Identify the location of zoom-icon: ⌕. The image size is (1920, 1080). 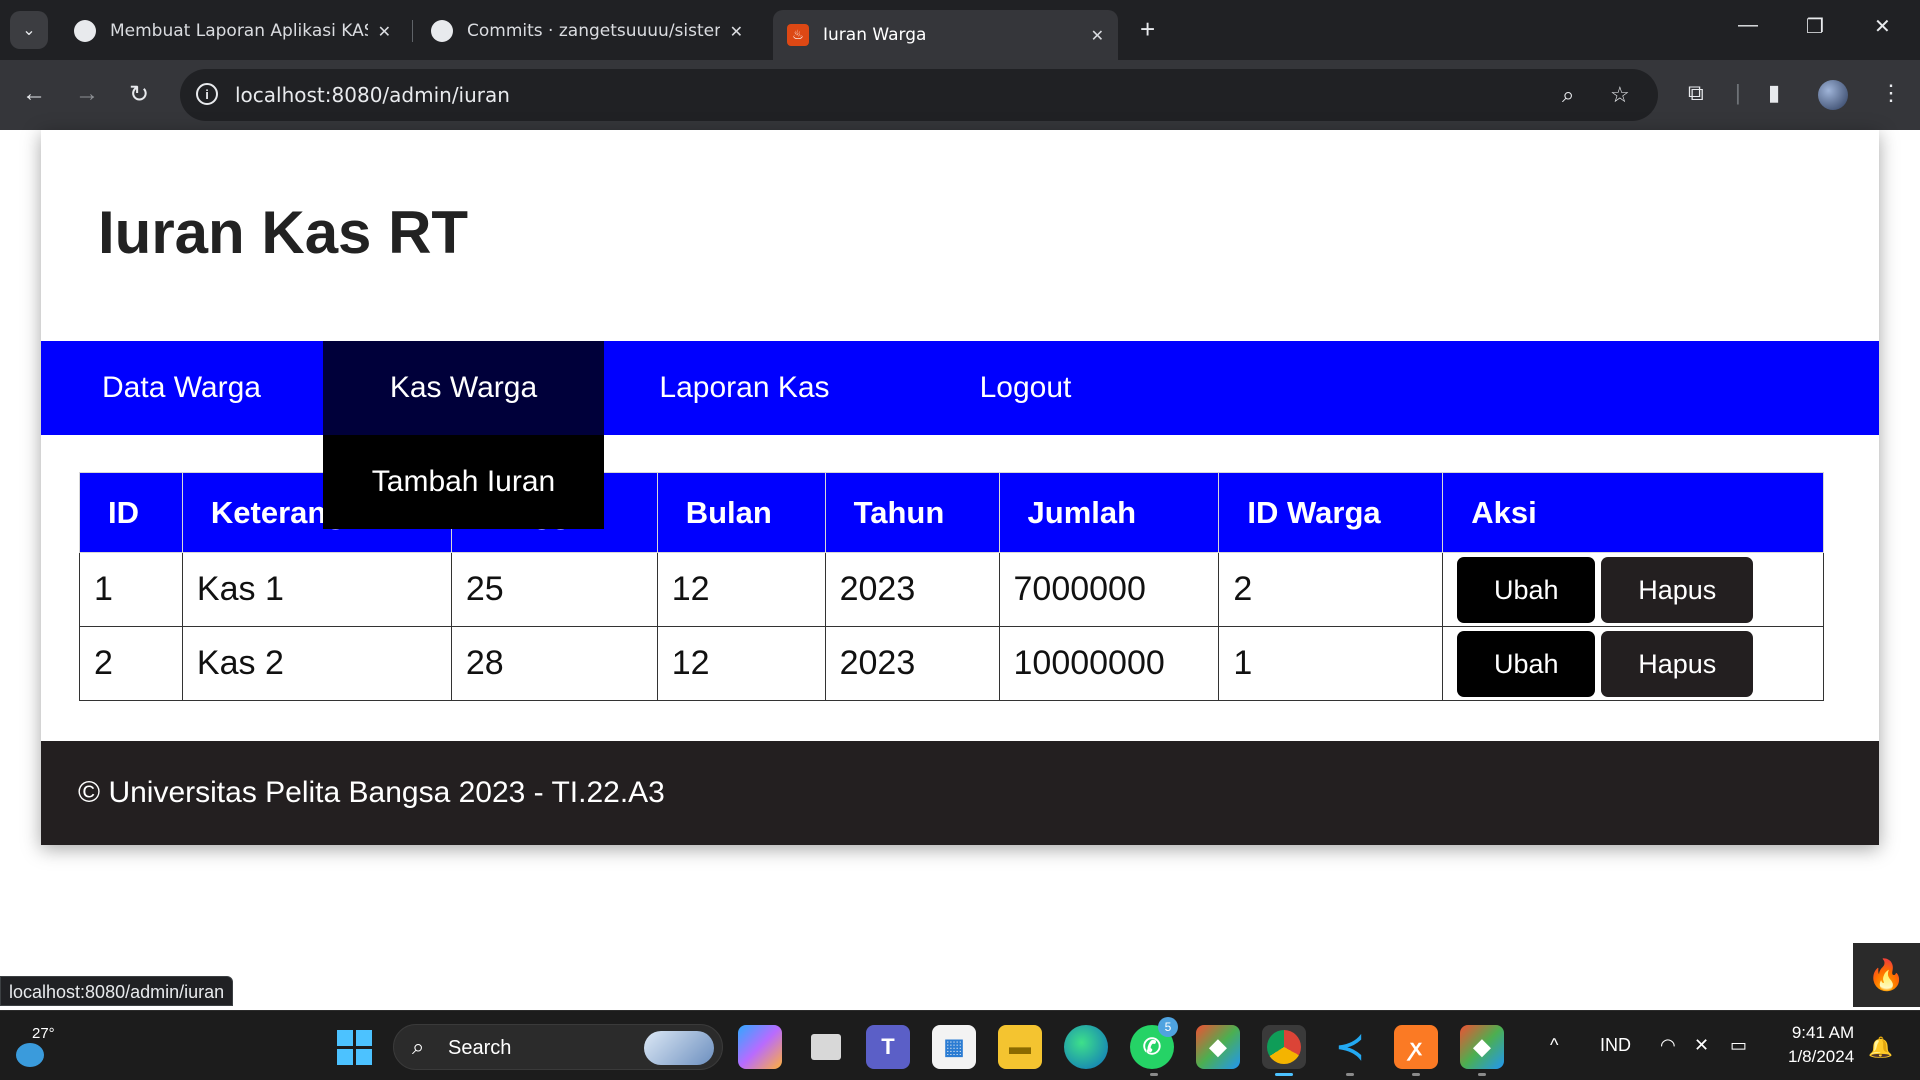
(1568, 95).